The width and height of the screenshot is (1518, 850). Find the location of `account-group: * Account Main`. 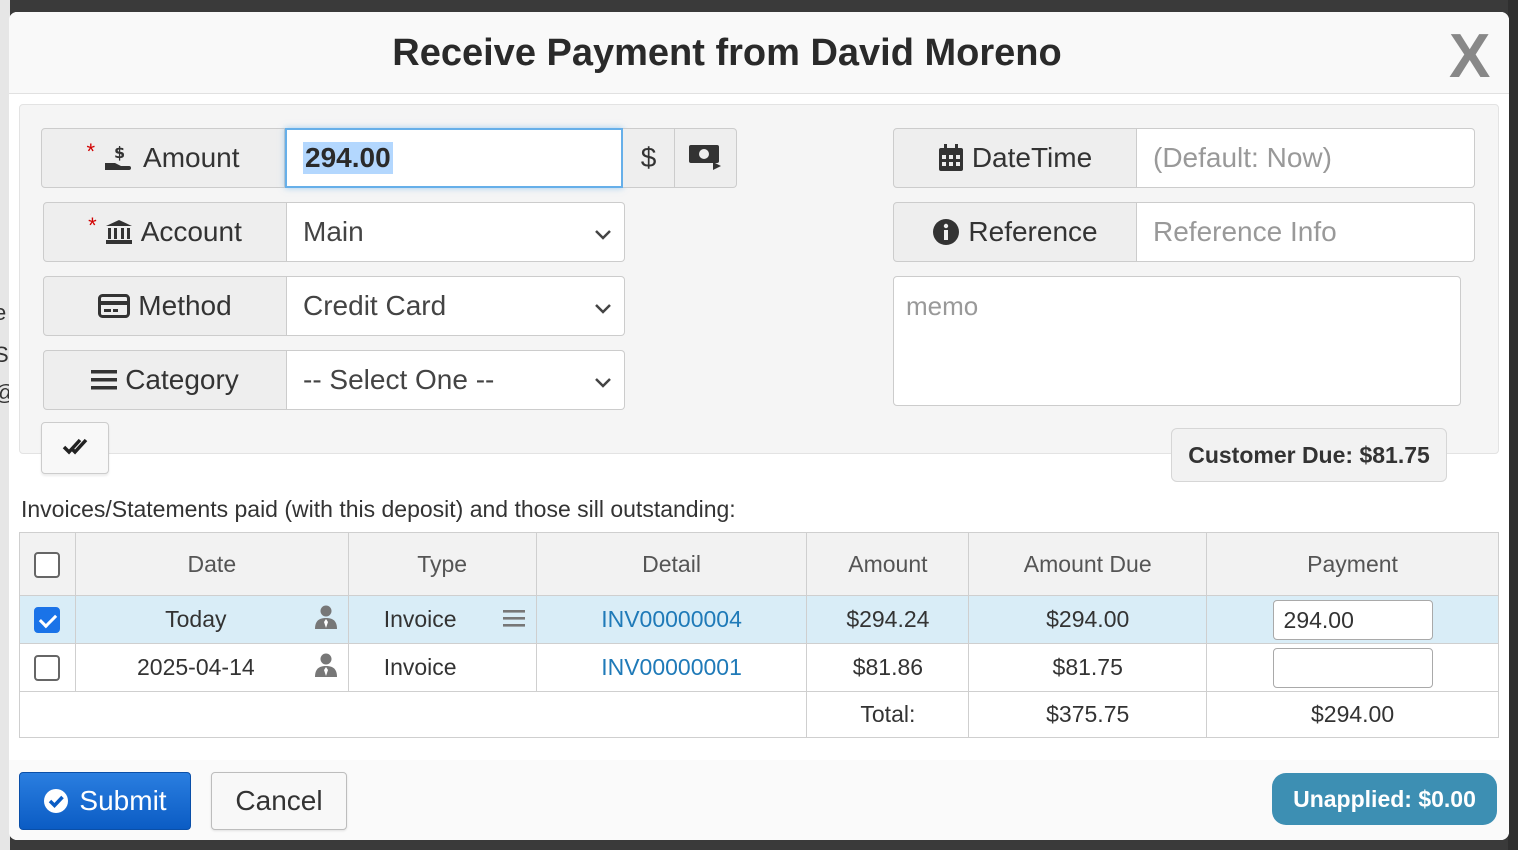

account-group: * Account Main is located at coordinates (334, 232).